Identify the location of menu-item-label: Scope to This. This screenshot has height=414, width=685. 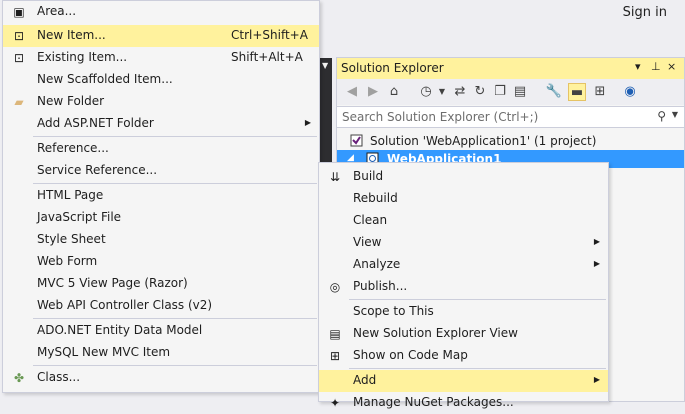
(393, 311).